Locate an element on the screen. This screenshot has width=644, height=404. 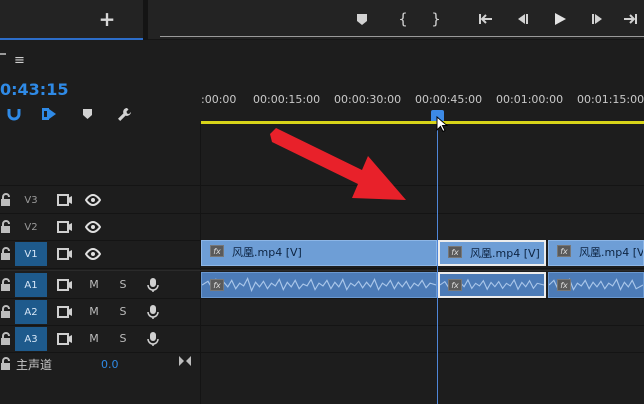
linked-selection-button is located at coordinates (49, 114).